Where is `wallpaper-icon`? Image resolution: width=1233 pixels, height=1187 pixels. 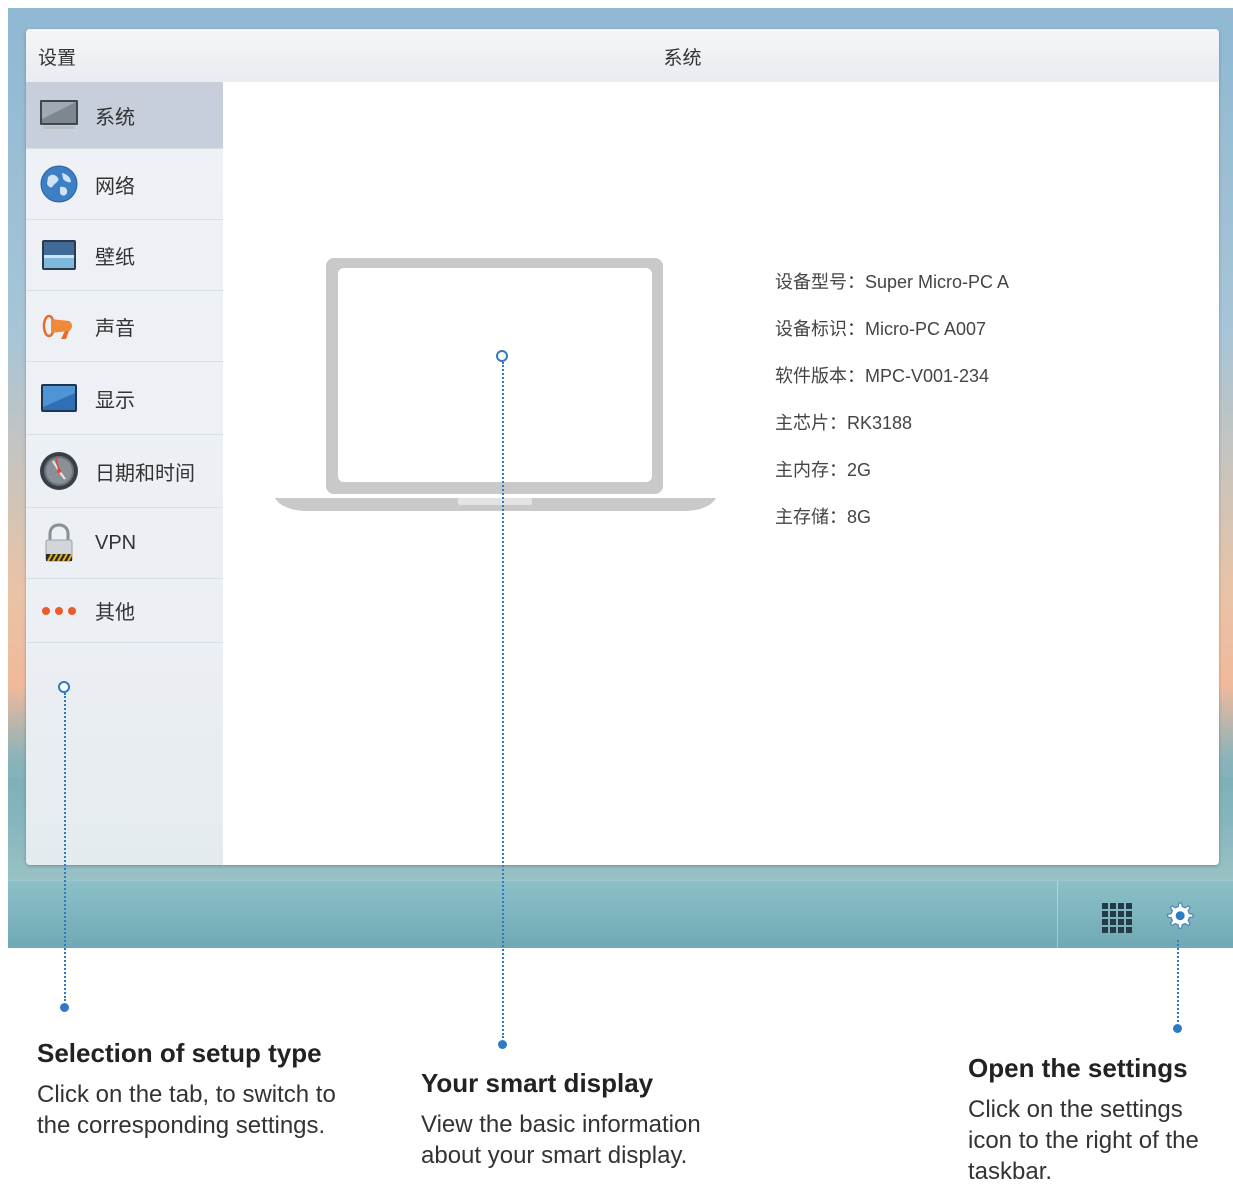
wallpaper-icon is located at coordinates (59, 255).